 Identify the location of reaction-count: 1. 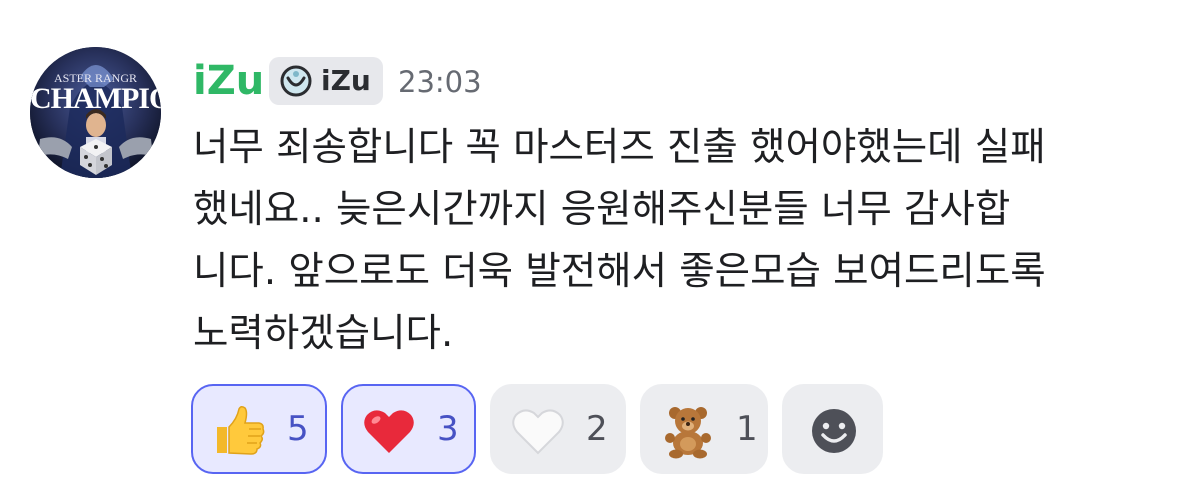
(747, 429).